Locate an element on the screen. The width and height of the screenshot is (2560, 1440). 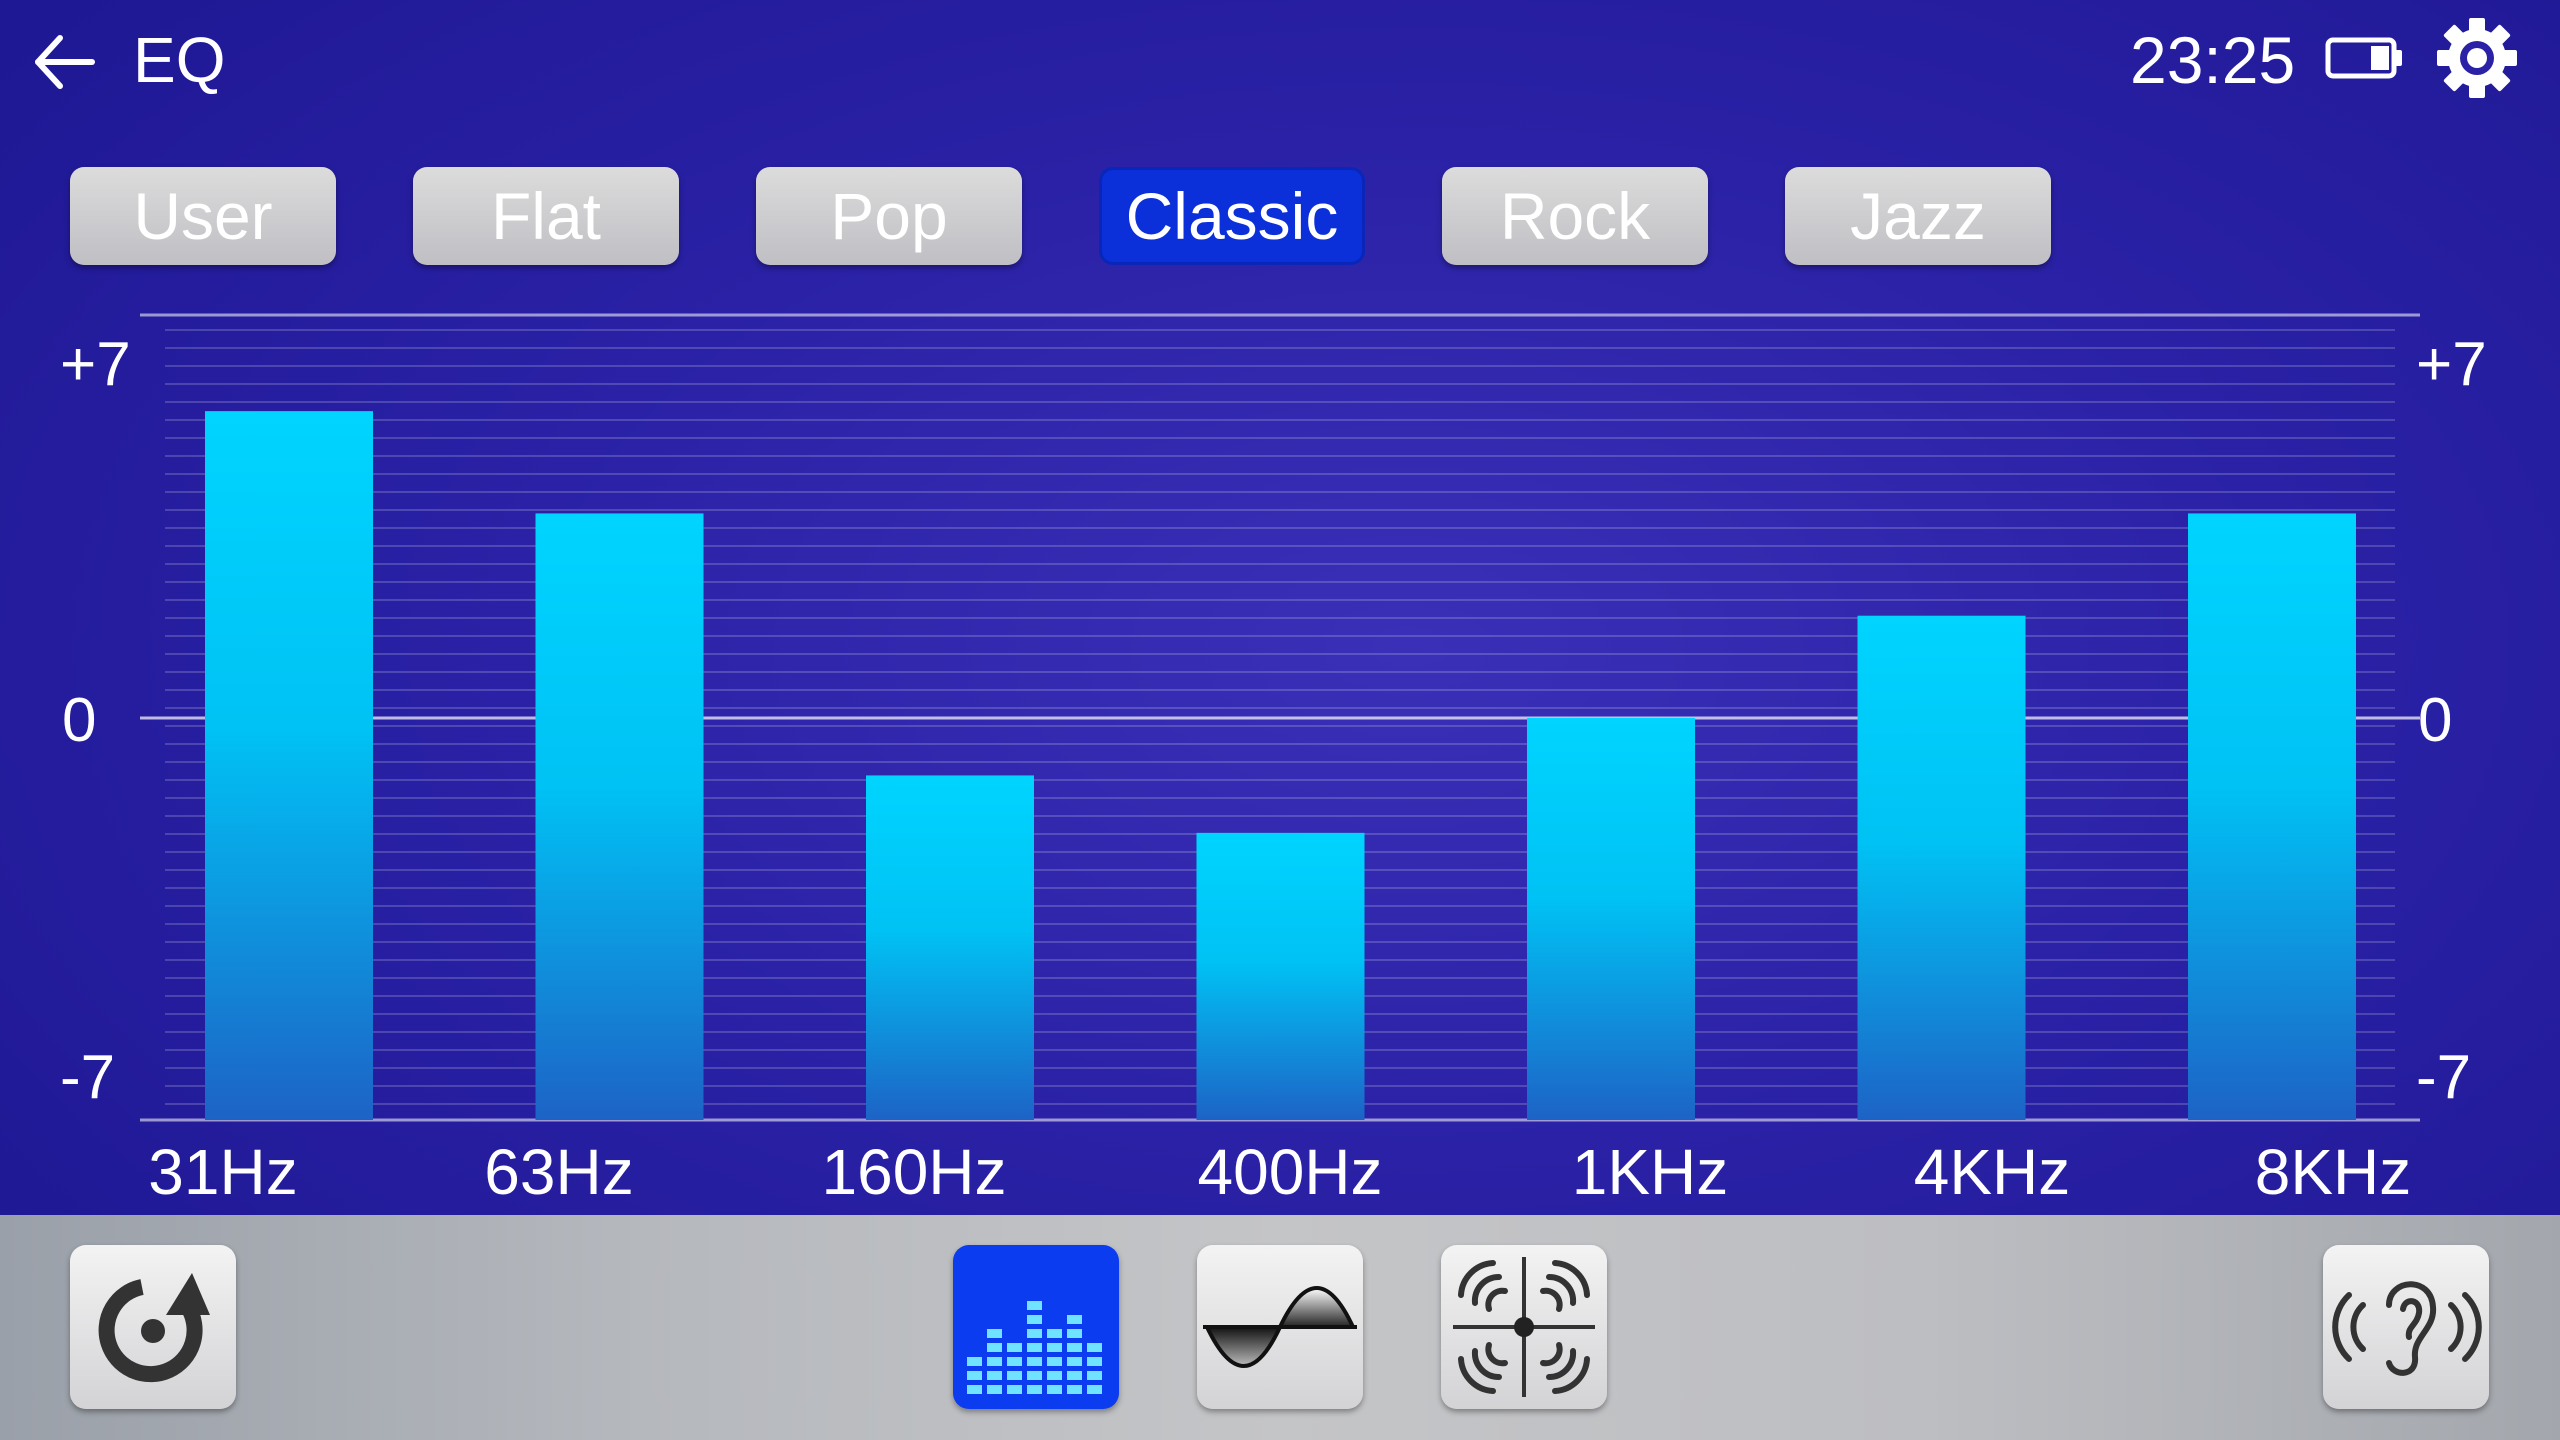
y-tick-min-right: -7 is located at coordinates (2444, 1077).